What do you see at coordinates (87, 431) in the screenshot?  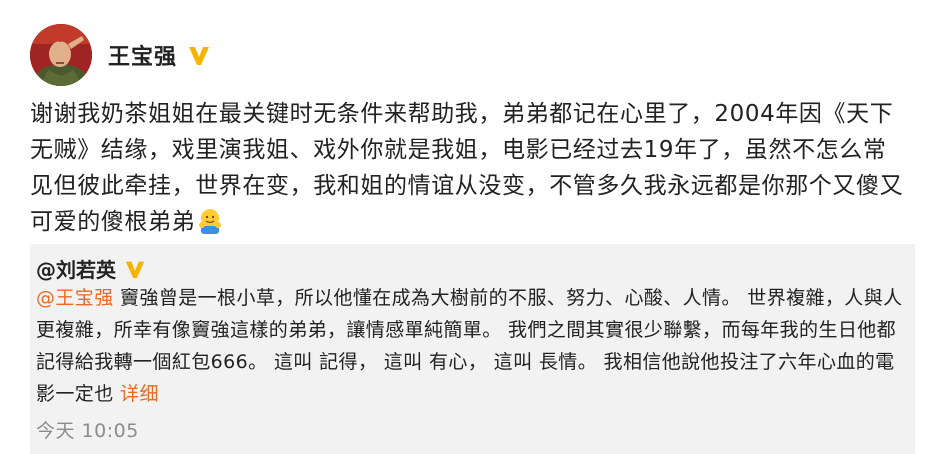 I see `timestamp: 今天 10:05` at bounding box center [87, 431].